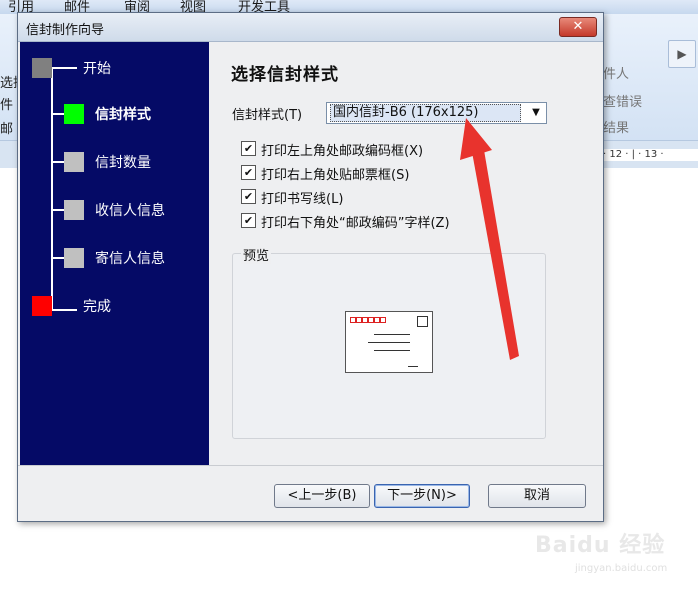  Describe the element at coordinates (621, 568) in the screenshot. I see `watermark-url: jingyan.baidu.com` at that location.